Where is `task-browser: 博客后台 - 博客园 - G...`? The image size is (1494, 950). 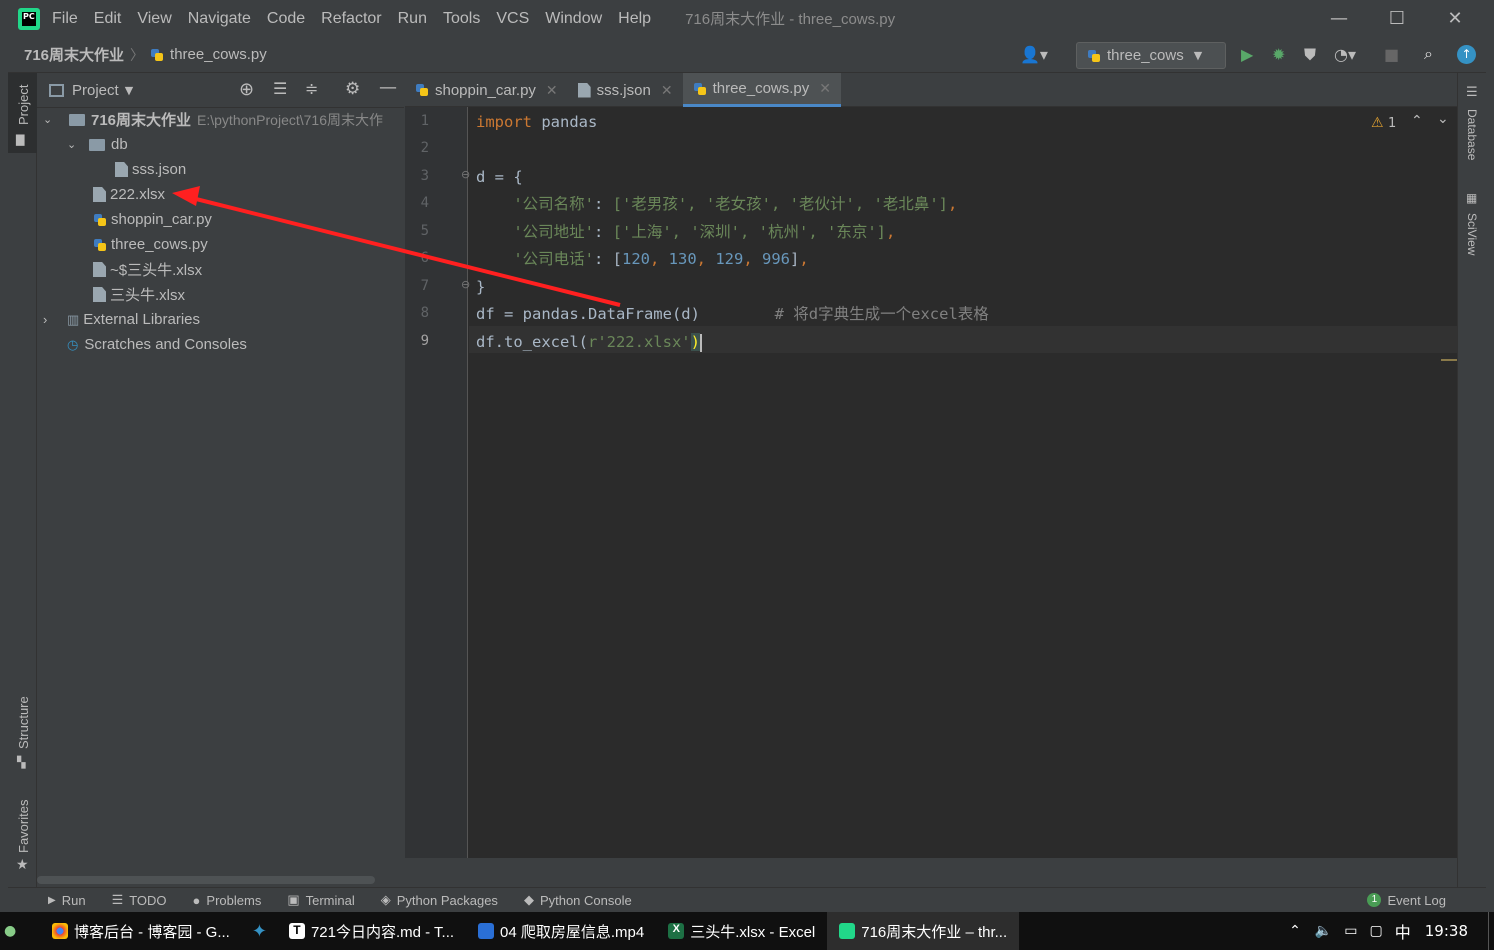 task-browser: 博客后台 - 博客园 - G... is located at coordinates (141, 931).